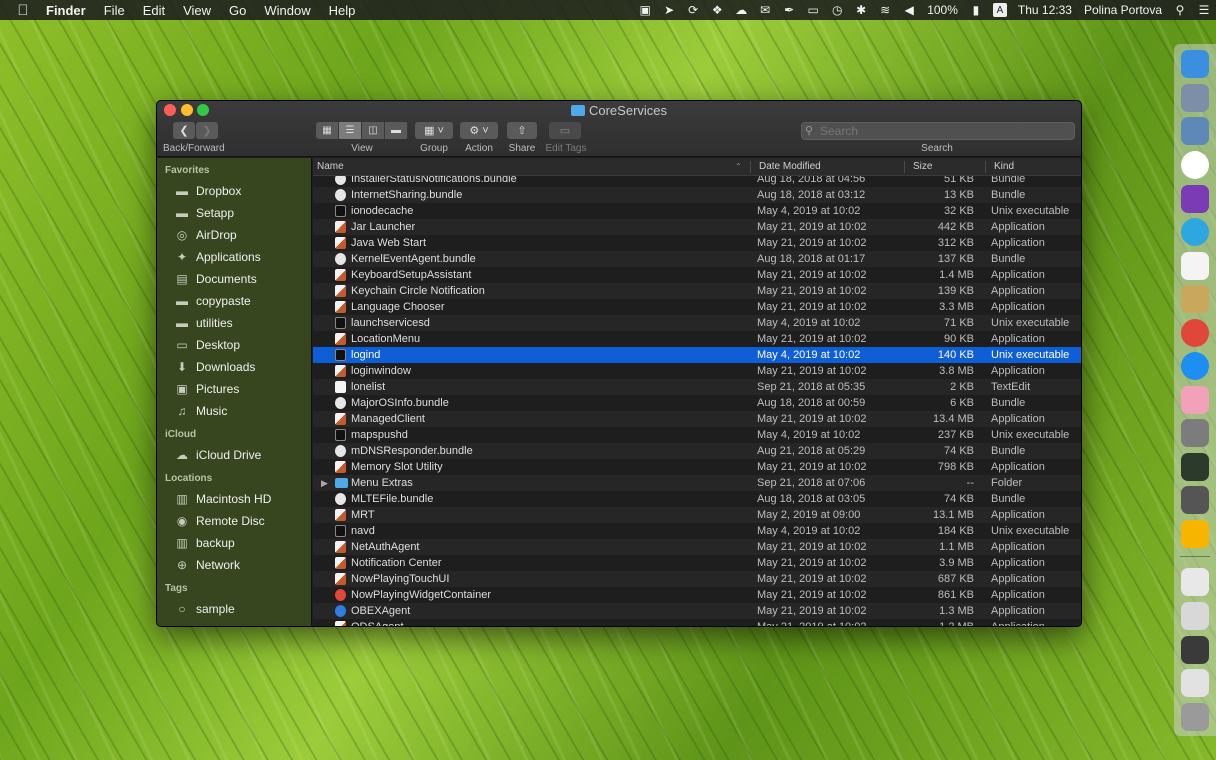  Describe the element at coordinates (837, 10) in the screenshot. I see `time-machine-icon: ◷` at that location.